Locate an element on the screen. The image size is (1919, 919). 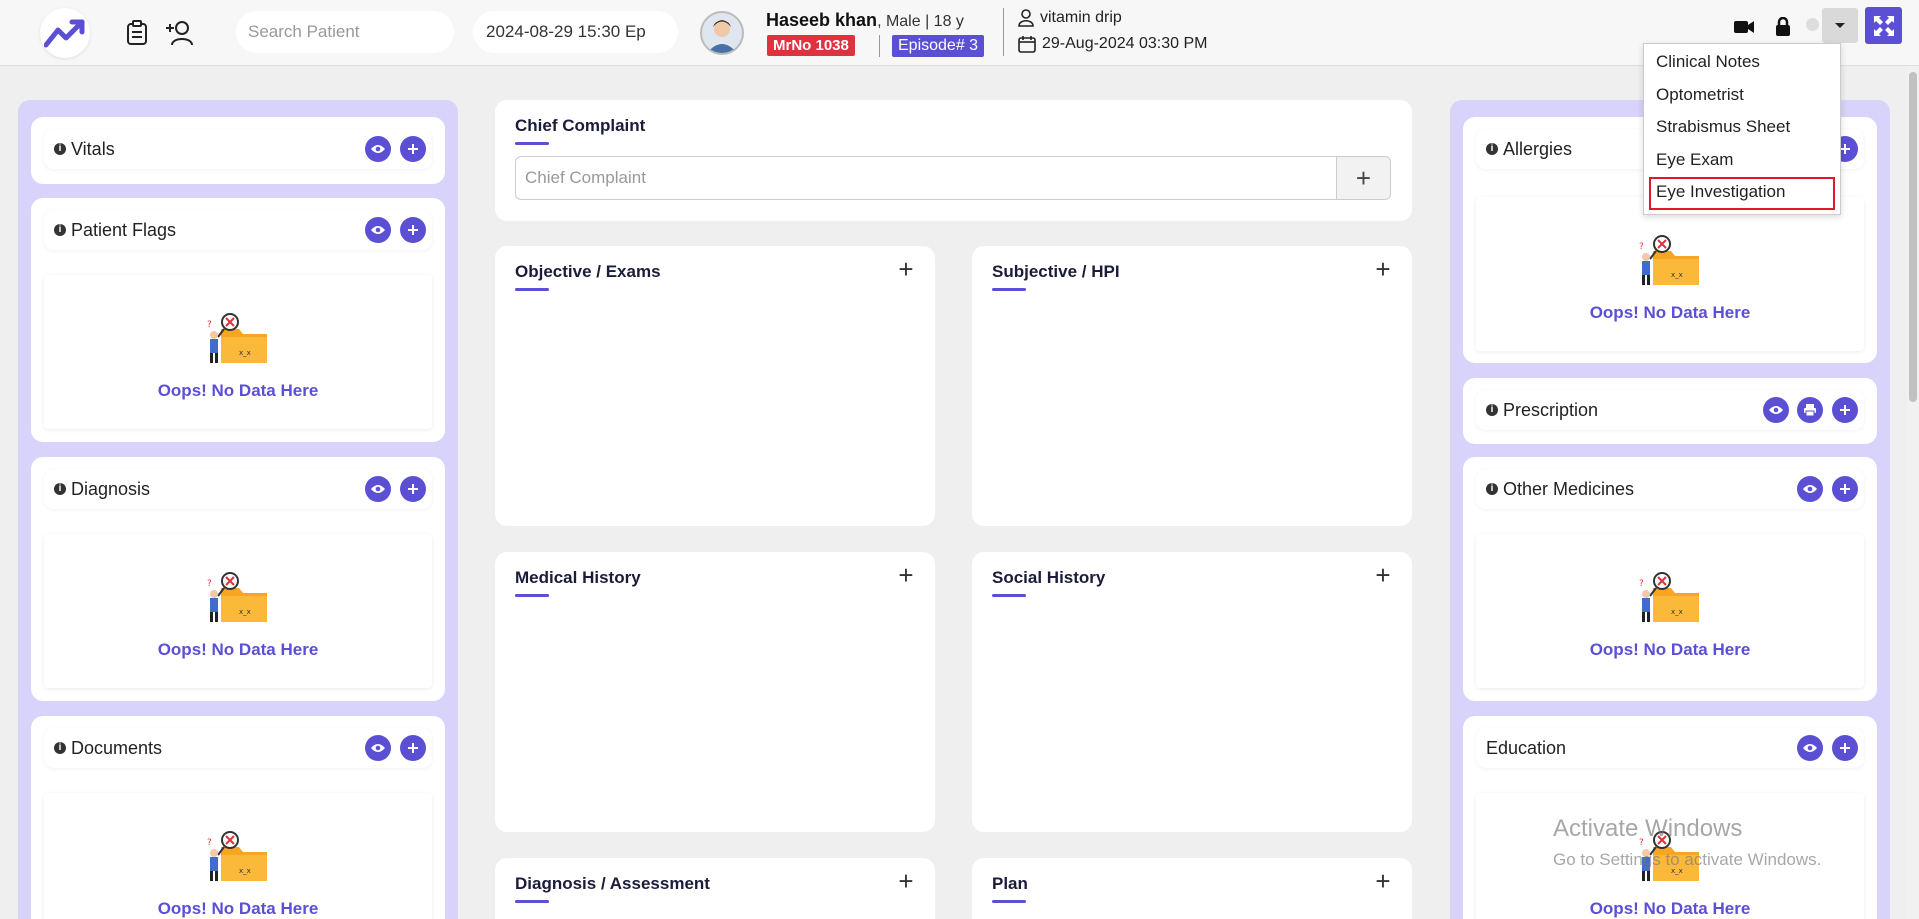
no-data-illustration-icon: ? x_x is located at coordinates (237, 338).